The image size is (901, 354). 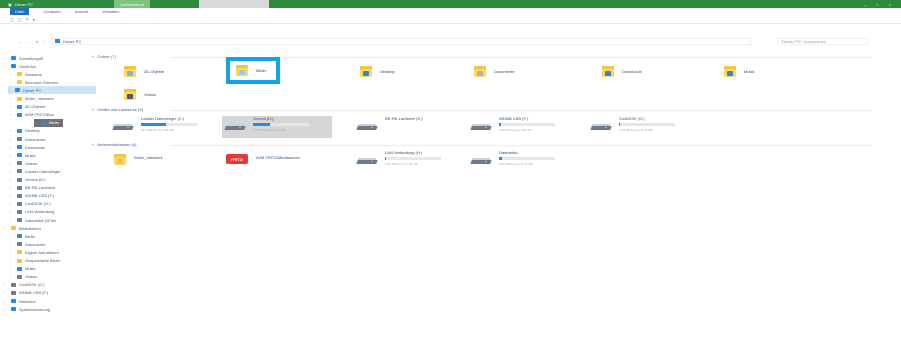 I want to click on close-button: ×, so click(x=890, y=4).